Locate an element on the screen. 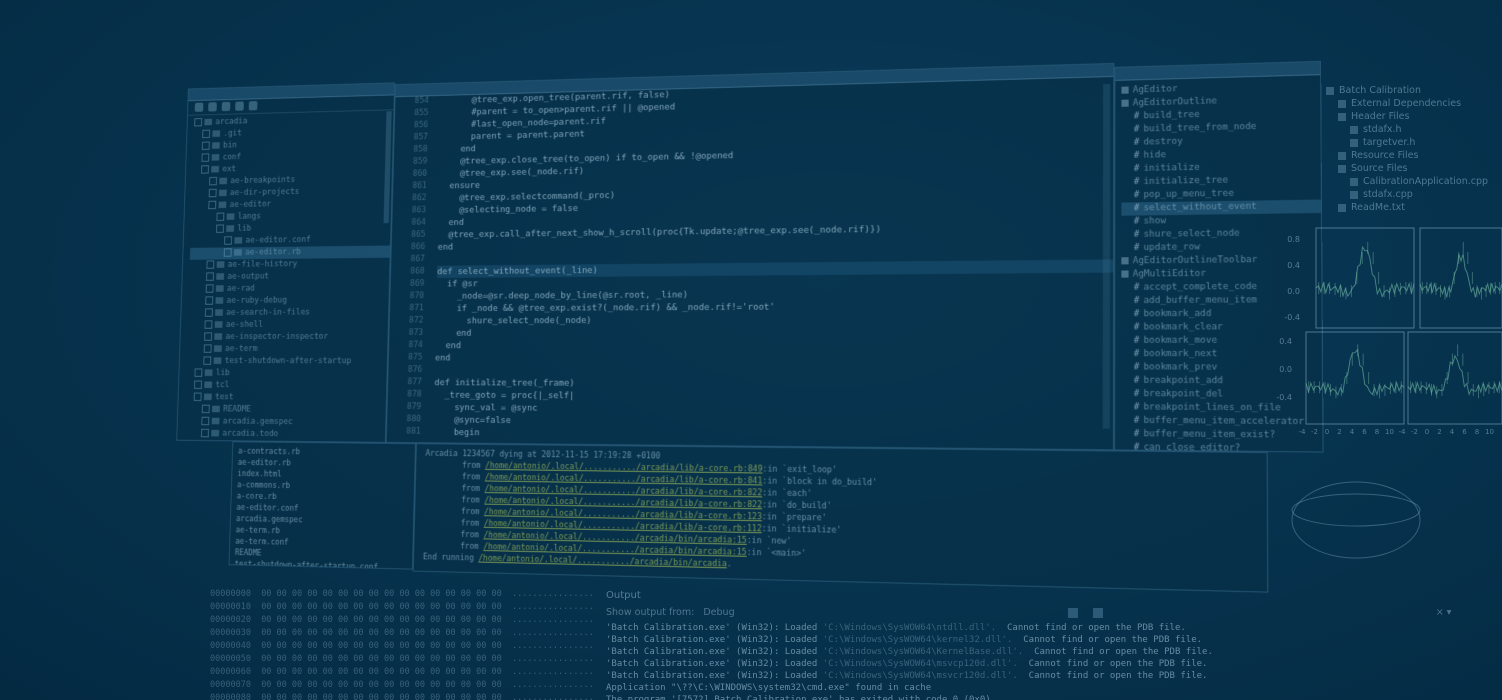 The height and width of the screenshot is (700, 1502). console-line-suffix: :in `each' is located at coordinates (787, 494).